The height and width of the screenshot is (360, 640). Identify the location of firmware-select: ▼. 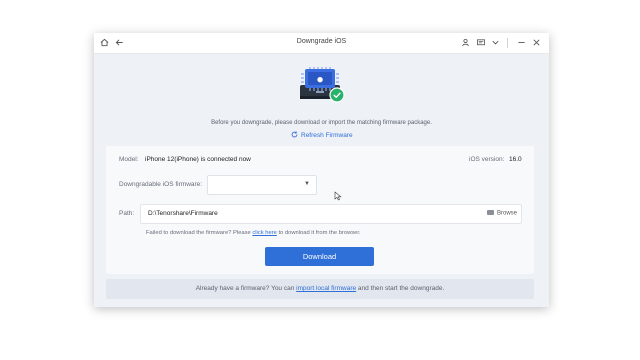
(262, 185).